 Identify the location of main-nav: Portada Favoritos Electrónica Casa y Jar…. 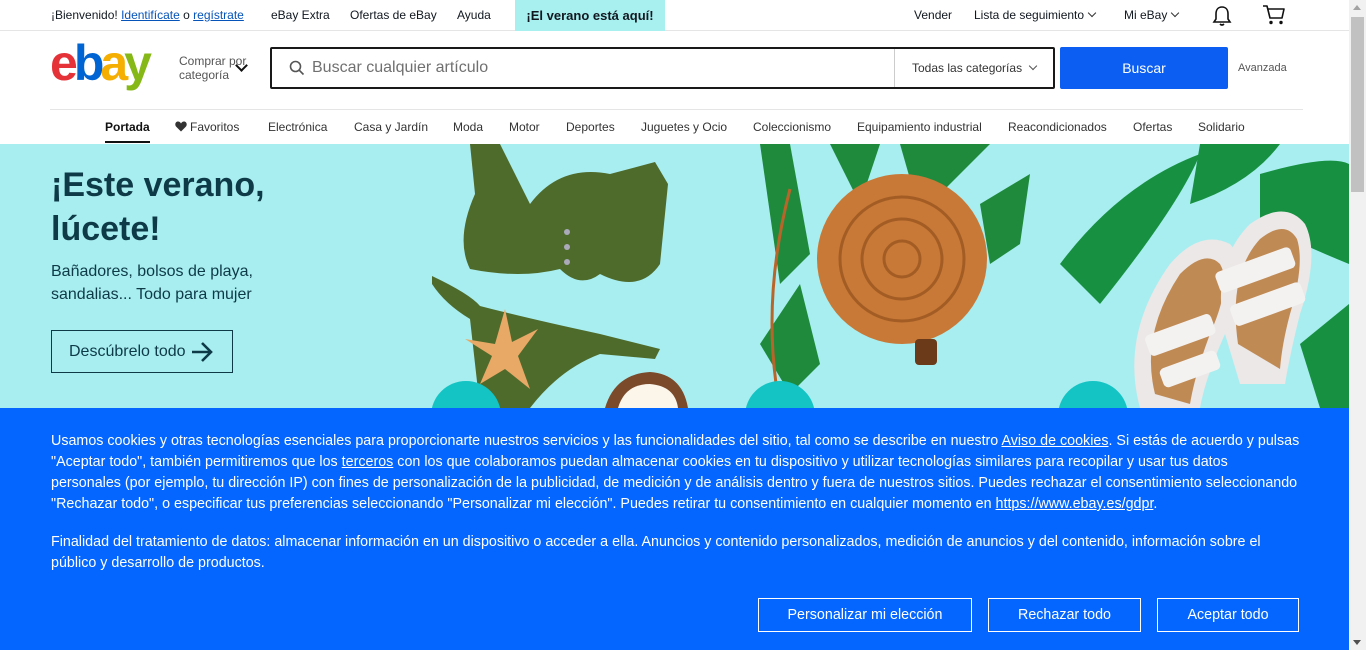
(674, 127).